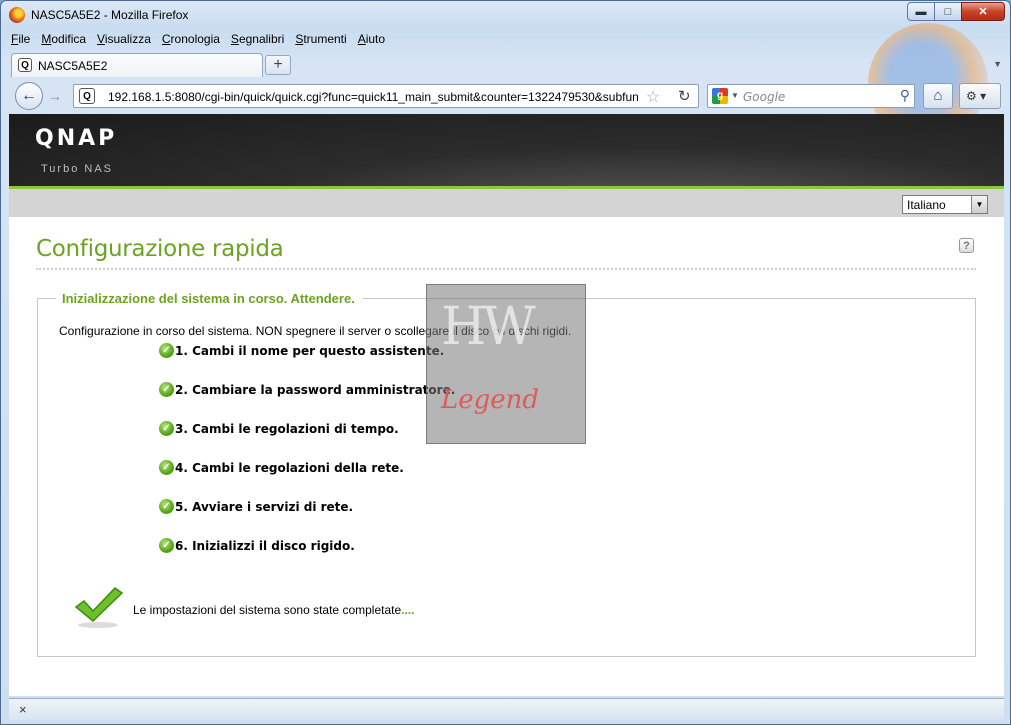 This screenshot has height=725, width=1011. I want to click on menu-visualizza: Visualizza, so click(124, 41).